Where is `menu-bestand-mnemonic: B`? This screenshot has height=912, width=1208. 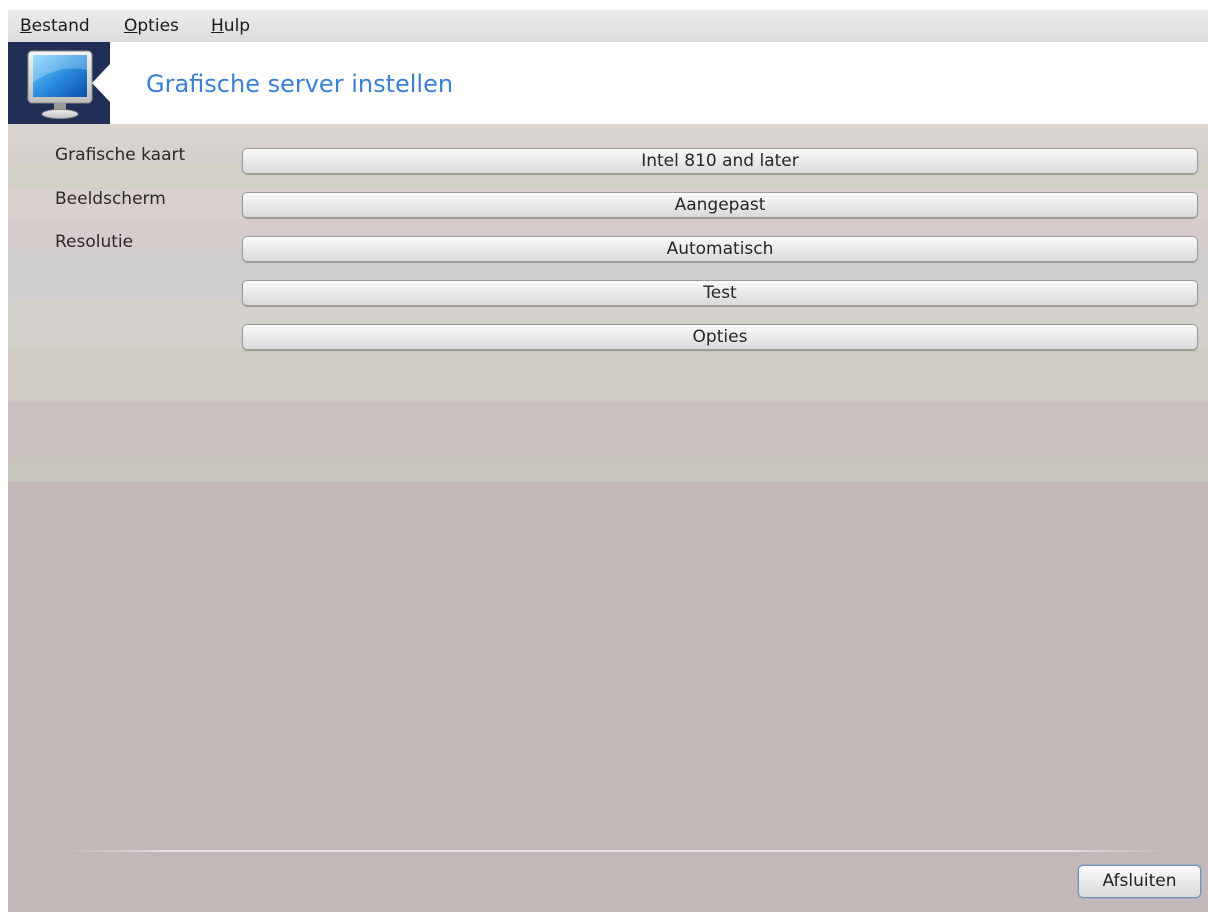 menu-bestand-mnemonic: B is located at coordinates (26, 26).